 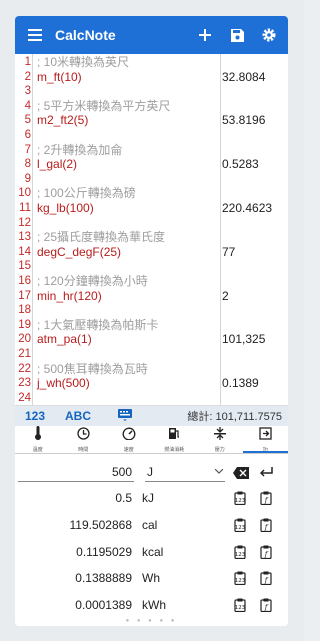 What do you see at coordinates (103, 605) in the screenshot?
I see `converted-value: 0.0001389` at bounding box center [103, 605].